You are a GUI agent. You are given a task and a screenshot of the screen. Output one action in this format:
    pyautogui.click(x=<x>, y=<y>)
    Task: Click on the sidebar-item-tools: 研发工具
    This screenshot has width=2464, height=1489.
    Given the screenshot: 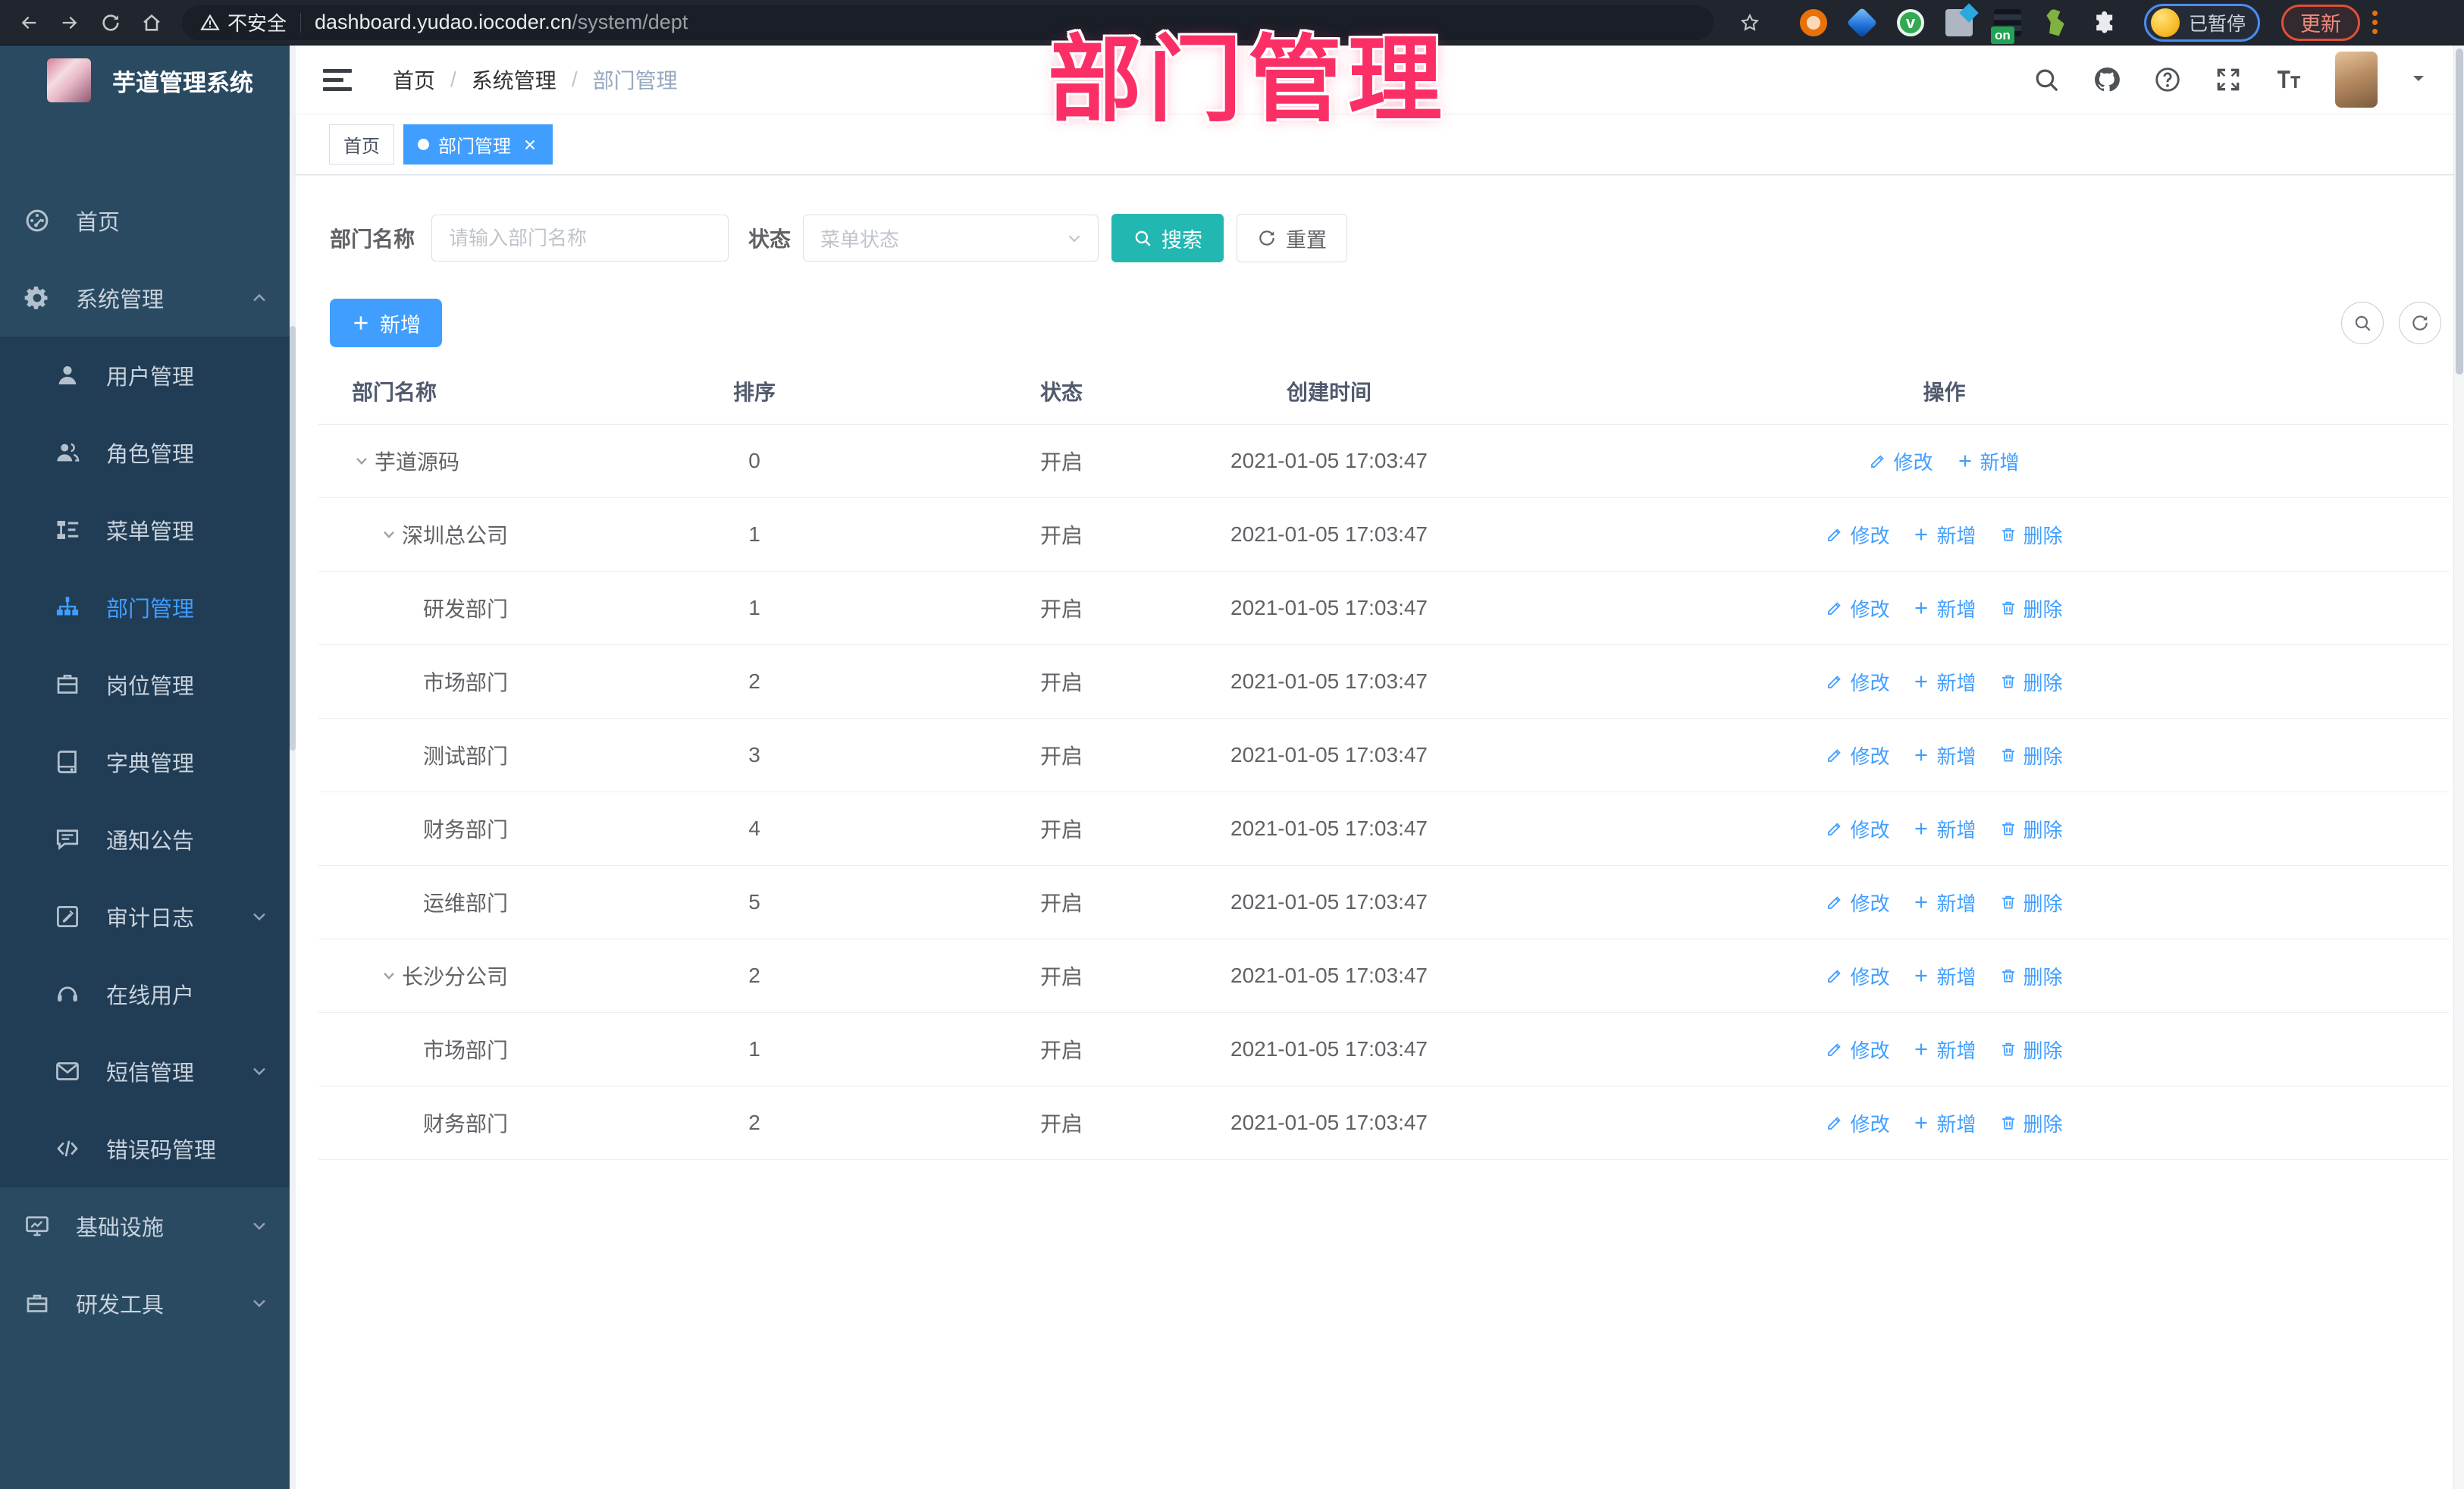 What is the action you would take?
    pyautogui.click(x=148, y=1303)
    